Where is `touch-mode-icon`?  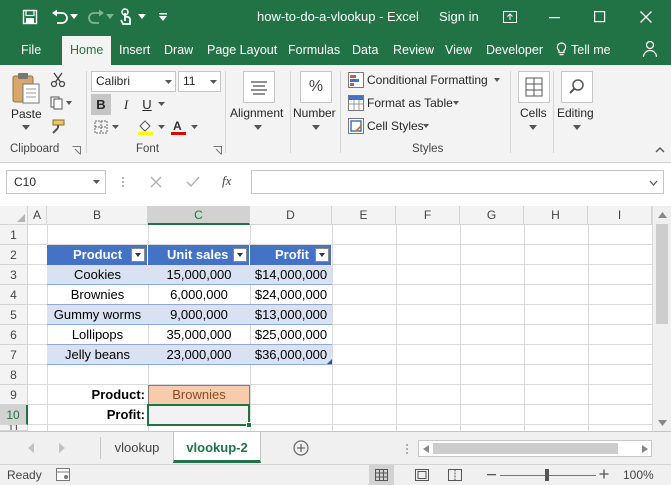 touch-mode-icon is located at coordinates (126, 17).